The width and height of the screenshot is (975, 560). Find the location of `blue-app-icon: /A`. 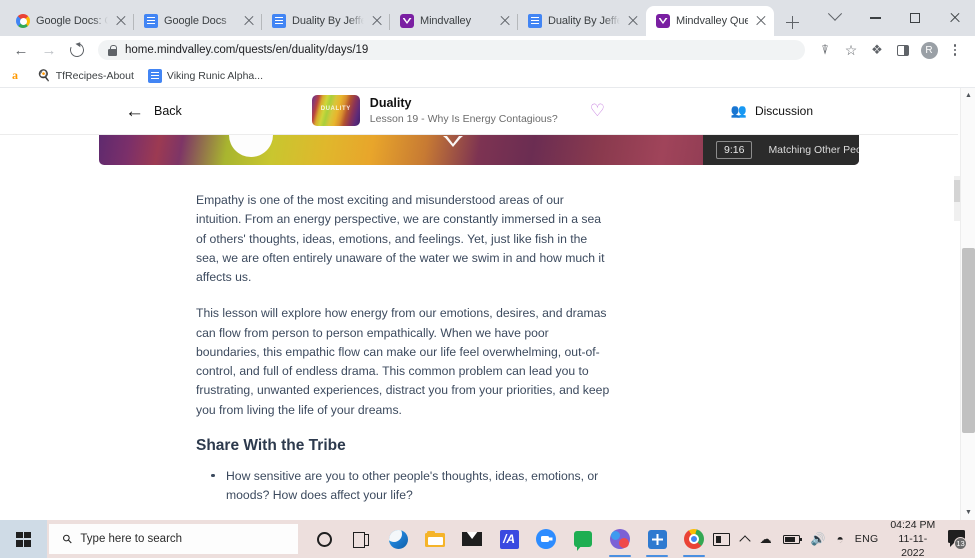

blue-app-icon: /A is located at coordinates (509, 539).